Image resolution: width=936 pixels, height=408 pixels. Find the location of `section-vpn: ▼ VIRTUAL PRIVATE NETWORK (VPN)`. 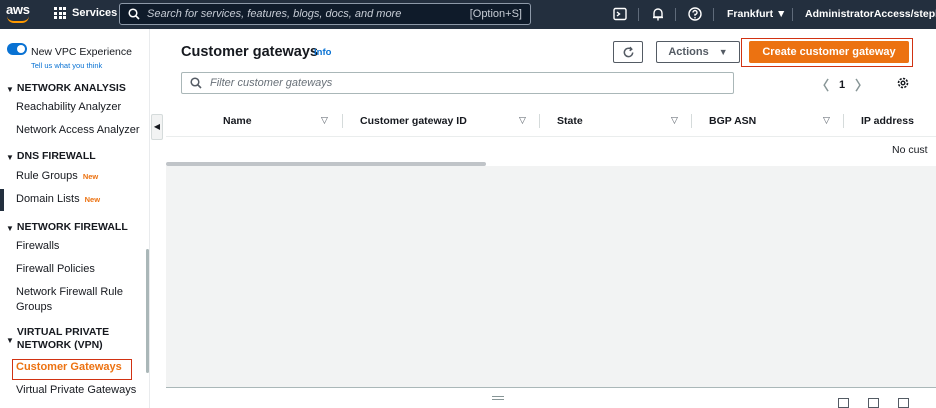

section-vpn: ▼ VIRTUAL PRIVATE NETWORK (VPN) is located at coordinates (68, 339).